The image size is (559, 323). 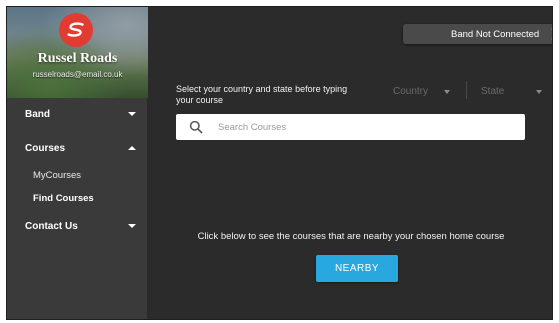 I want to click on band-status-text: Band Not Connected, so click(x=495, y=34).